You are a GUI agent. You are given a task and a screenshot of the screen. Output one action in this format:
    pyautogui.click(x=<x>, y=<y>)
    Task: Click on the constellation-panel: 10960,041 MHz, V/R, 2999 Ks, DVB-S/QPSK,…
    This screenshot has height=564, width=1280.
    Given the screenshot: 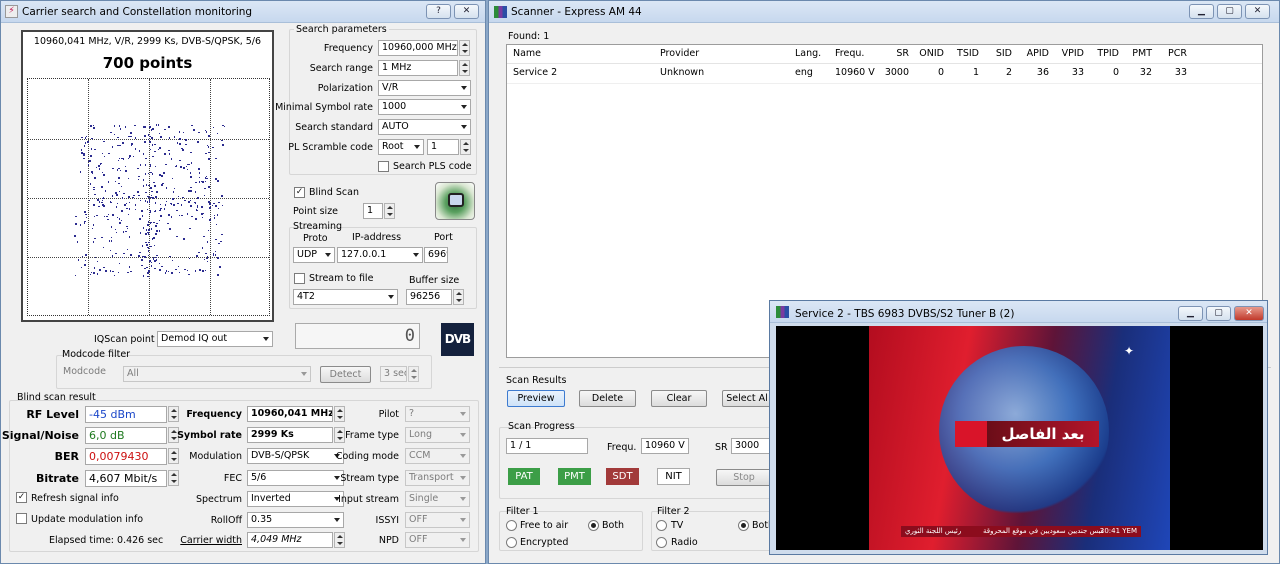 What is the action you would take?
    pyautogui.click(x=147, y=176)
    